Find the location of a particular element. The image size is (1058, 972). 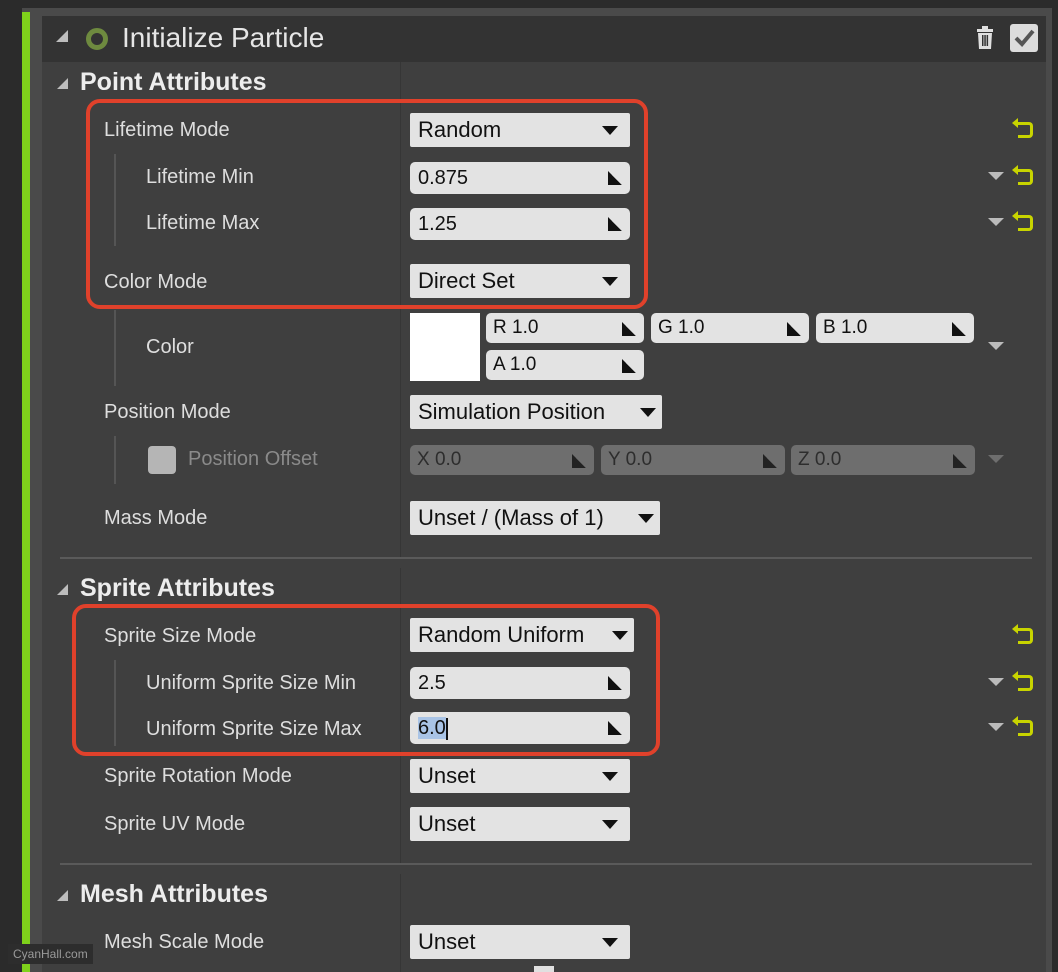

color-g-input: G 1.0 is located at coordinates (730, 328).